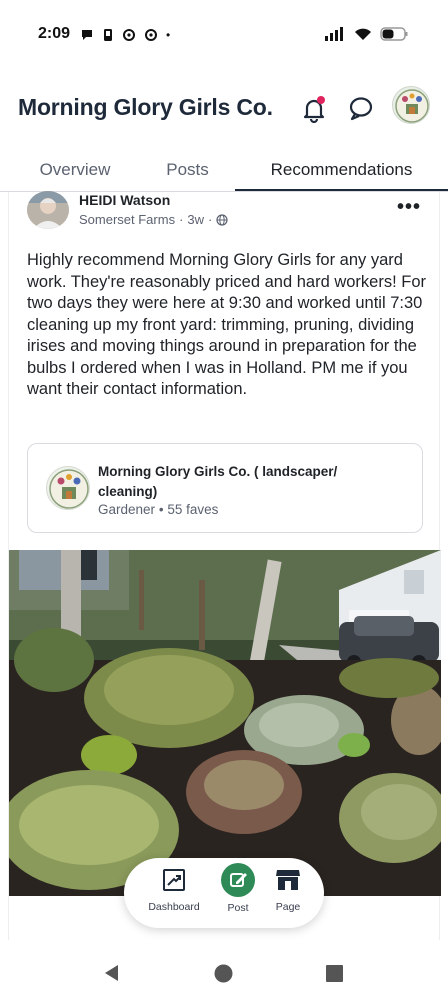  I want to click on post-age: 3w, so click(196, 219).